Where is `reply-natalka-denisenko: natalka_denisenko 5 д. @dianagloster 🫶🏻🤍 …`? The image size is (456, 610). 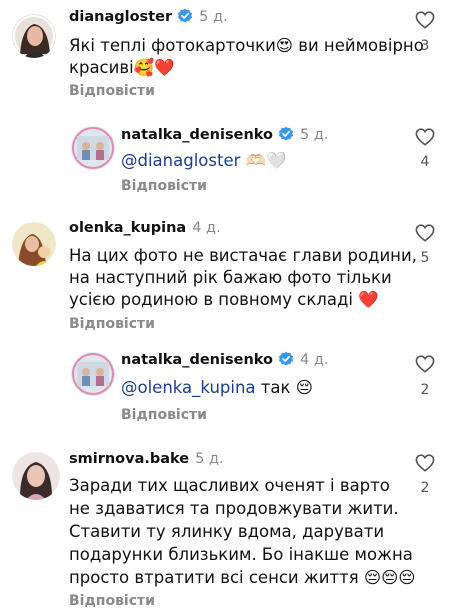 reply-natalka-denisenko: natalka_denisenko 5 д. @dianagloster 🫶🏻🤍 … is located at coordinates (228, 153).